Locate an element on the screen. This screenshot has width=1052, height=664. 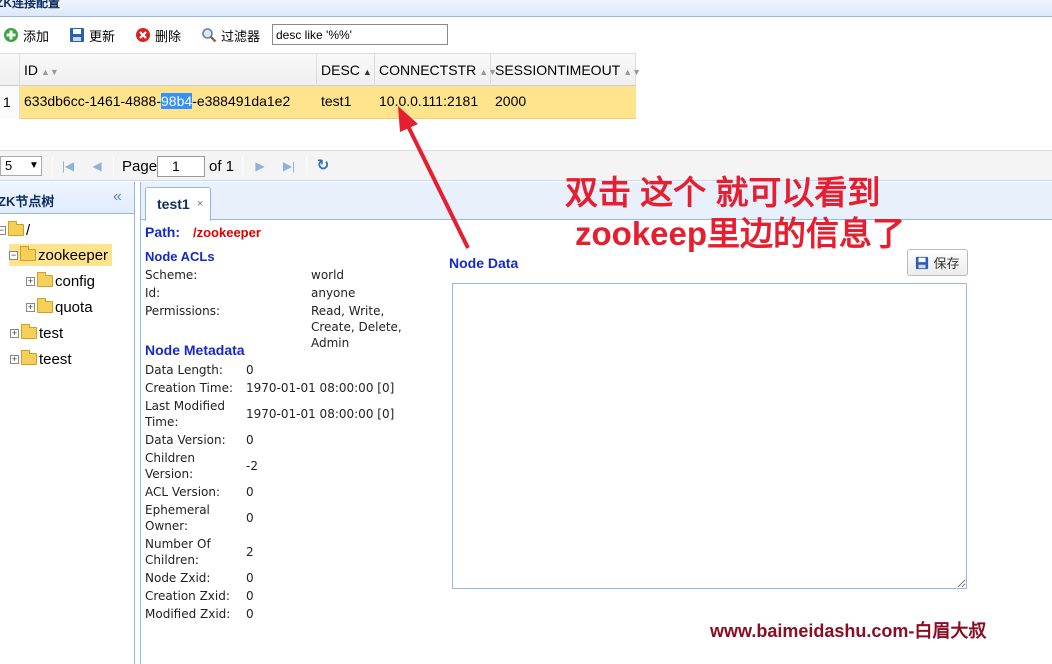
update-button: 更新 is located at coordinates (92, 35).